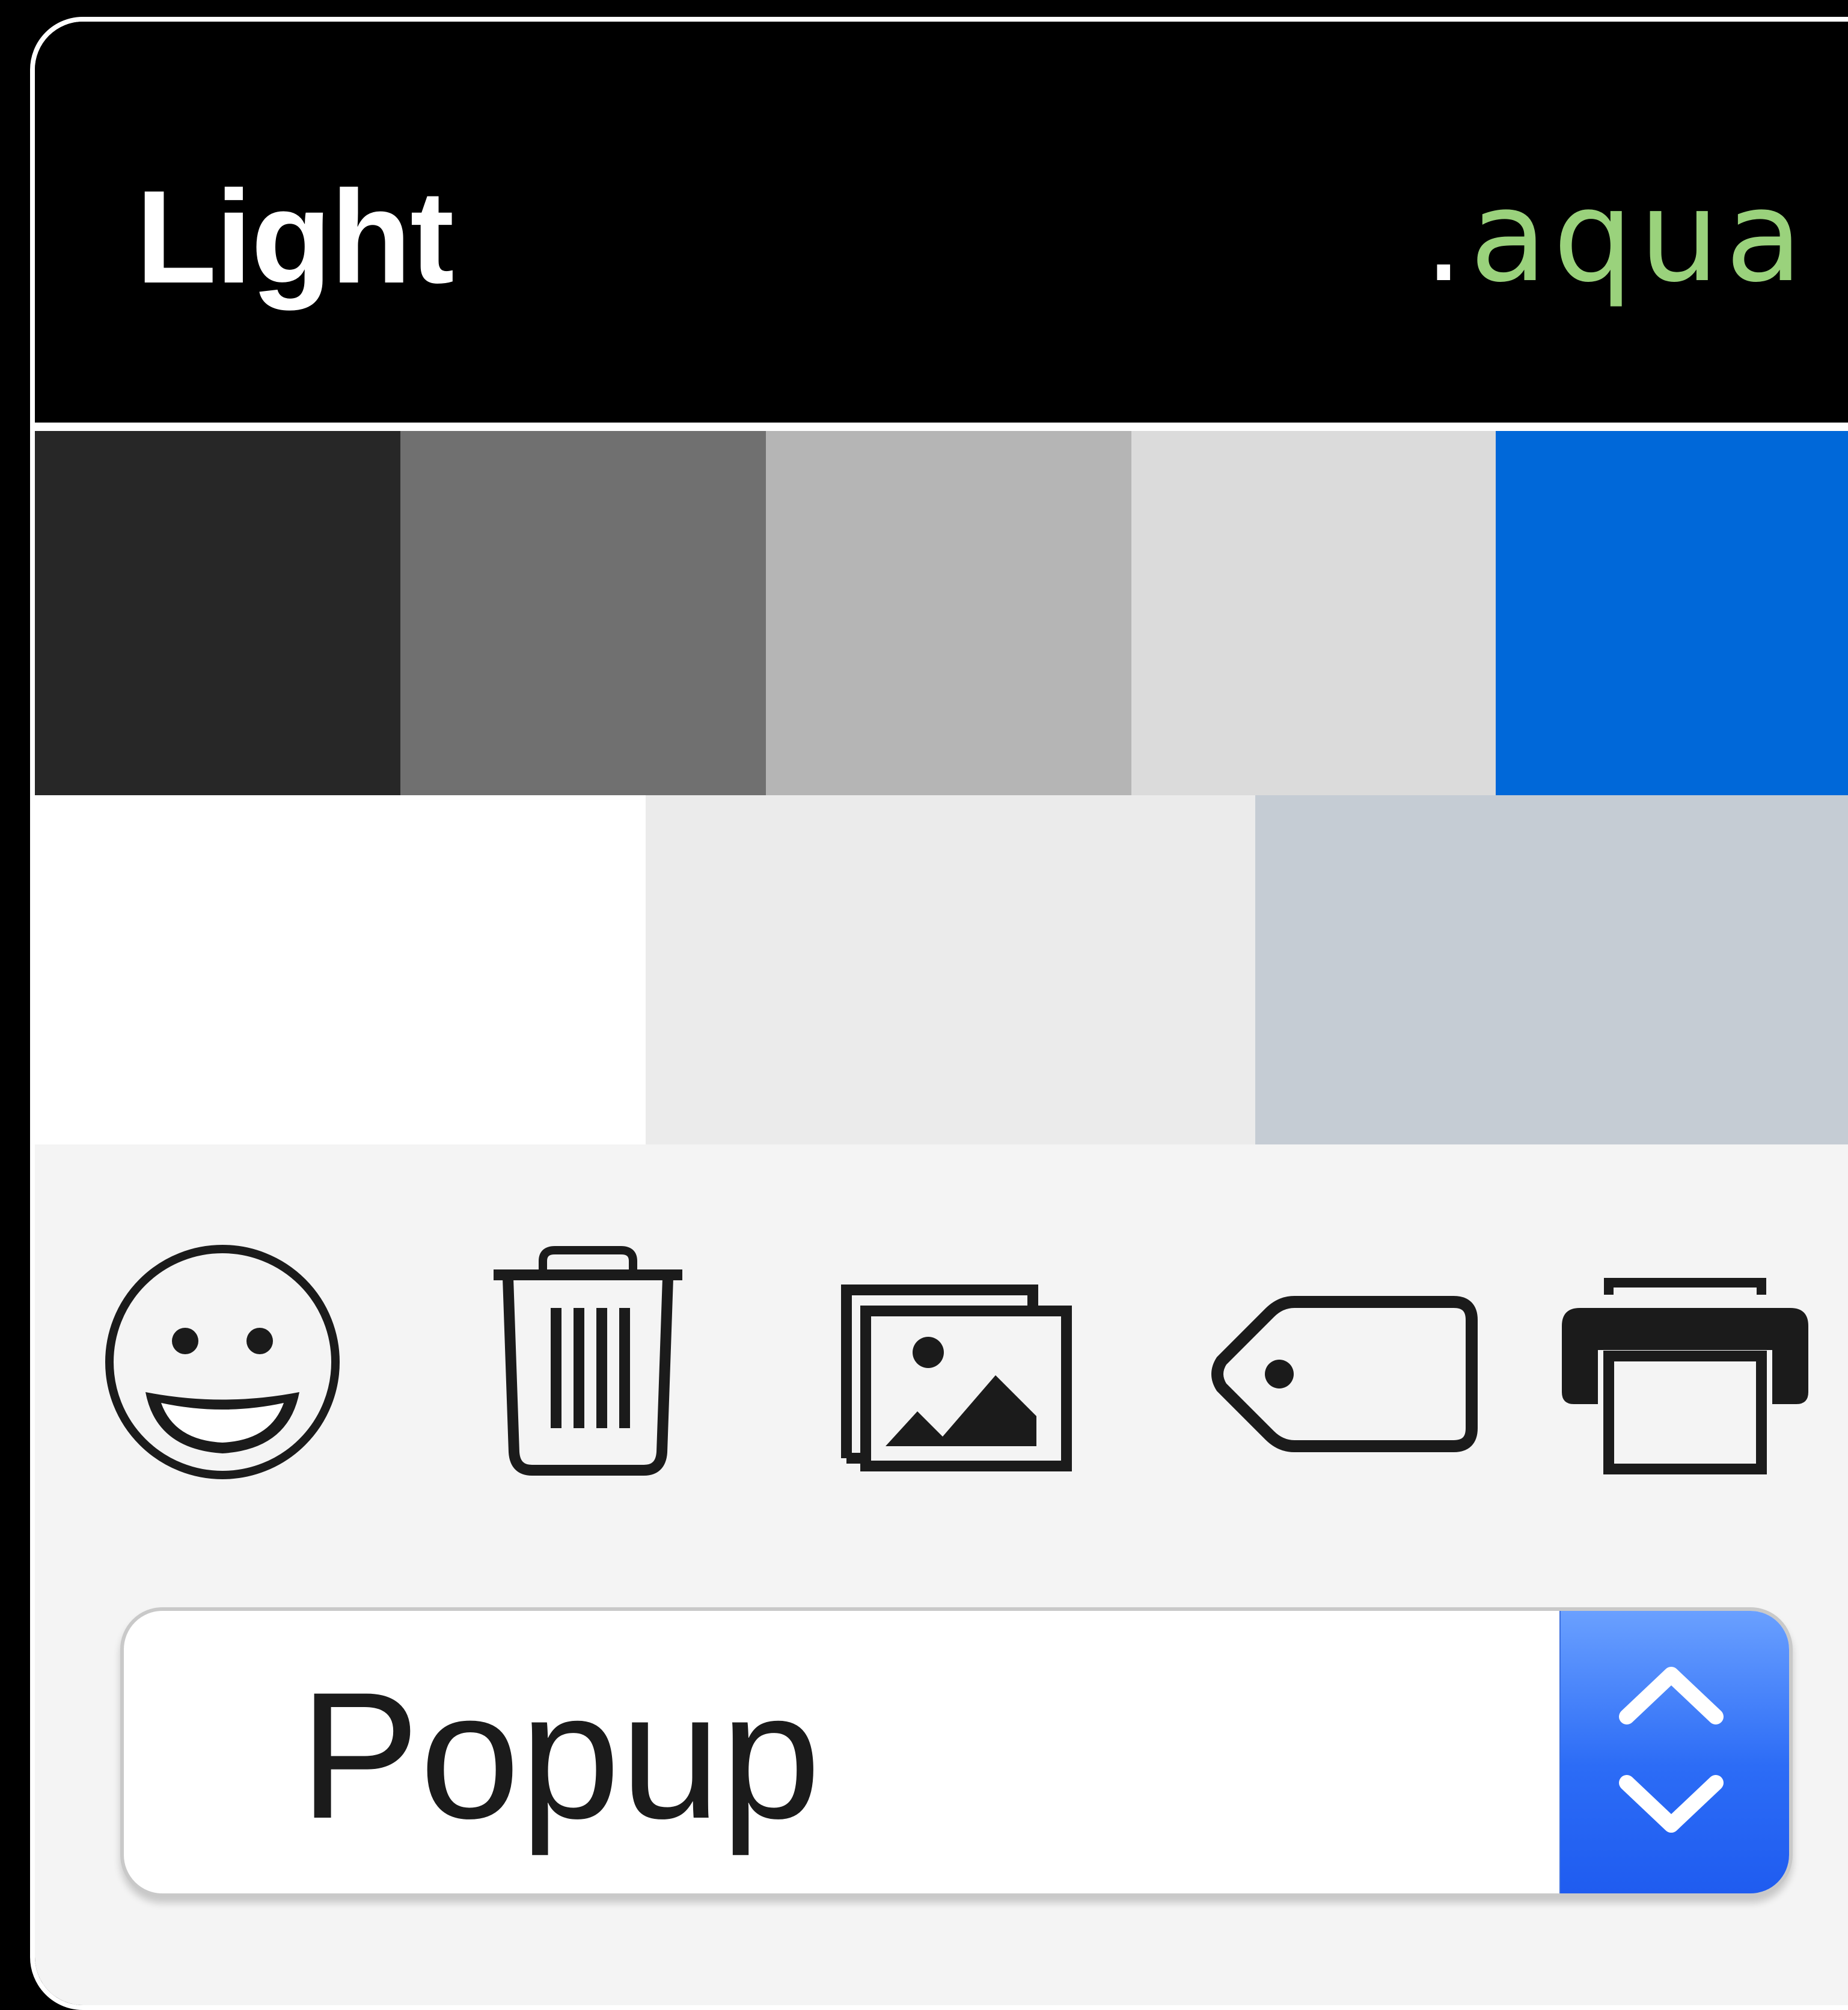 Image resolution: width=1848 pixels, height=2010 pixels. Describe the element at coordinates (952, 1374) in the screenshot. I see `photos-icon` at that location.